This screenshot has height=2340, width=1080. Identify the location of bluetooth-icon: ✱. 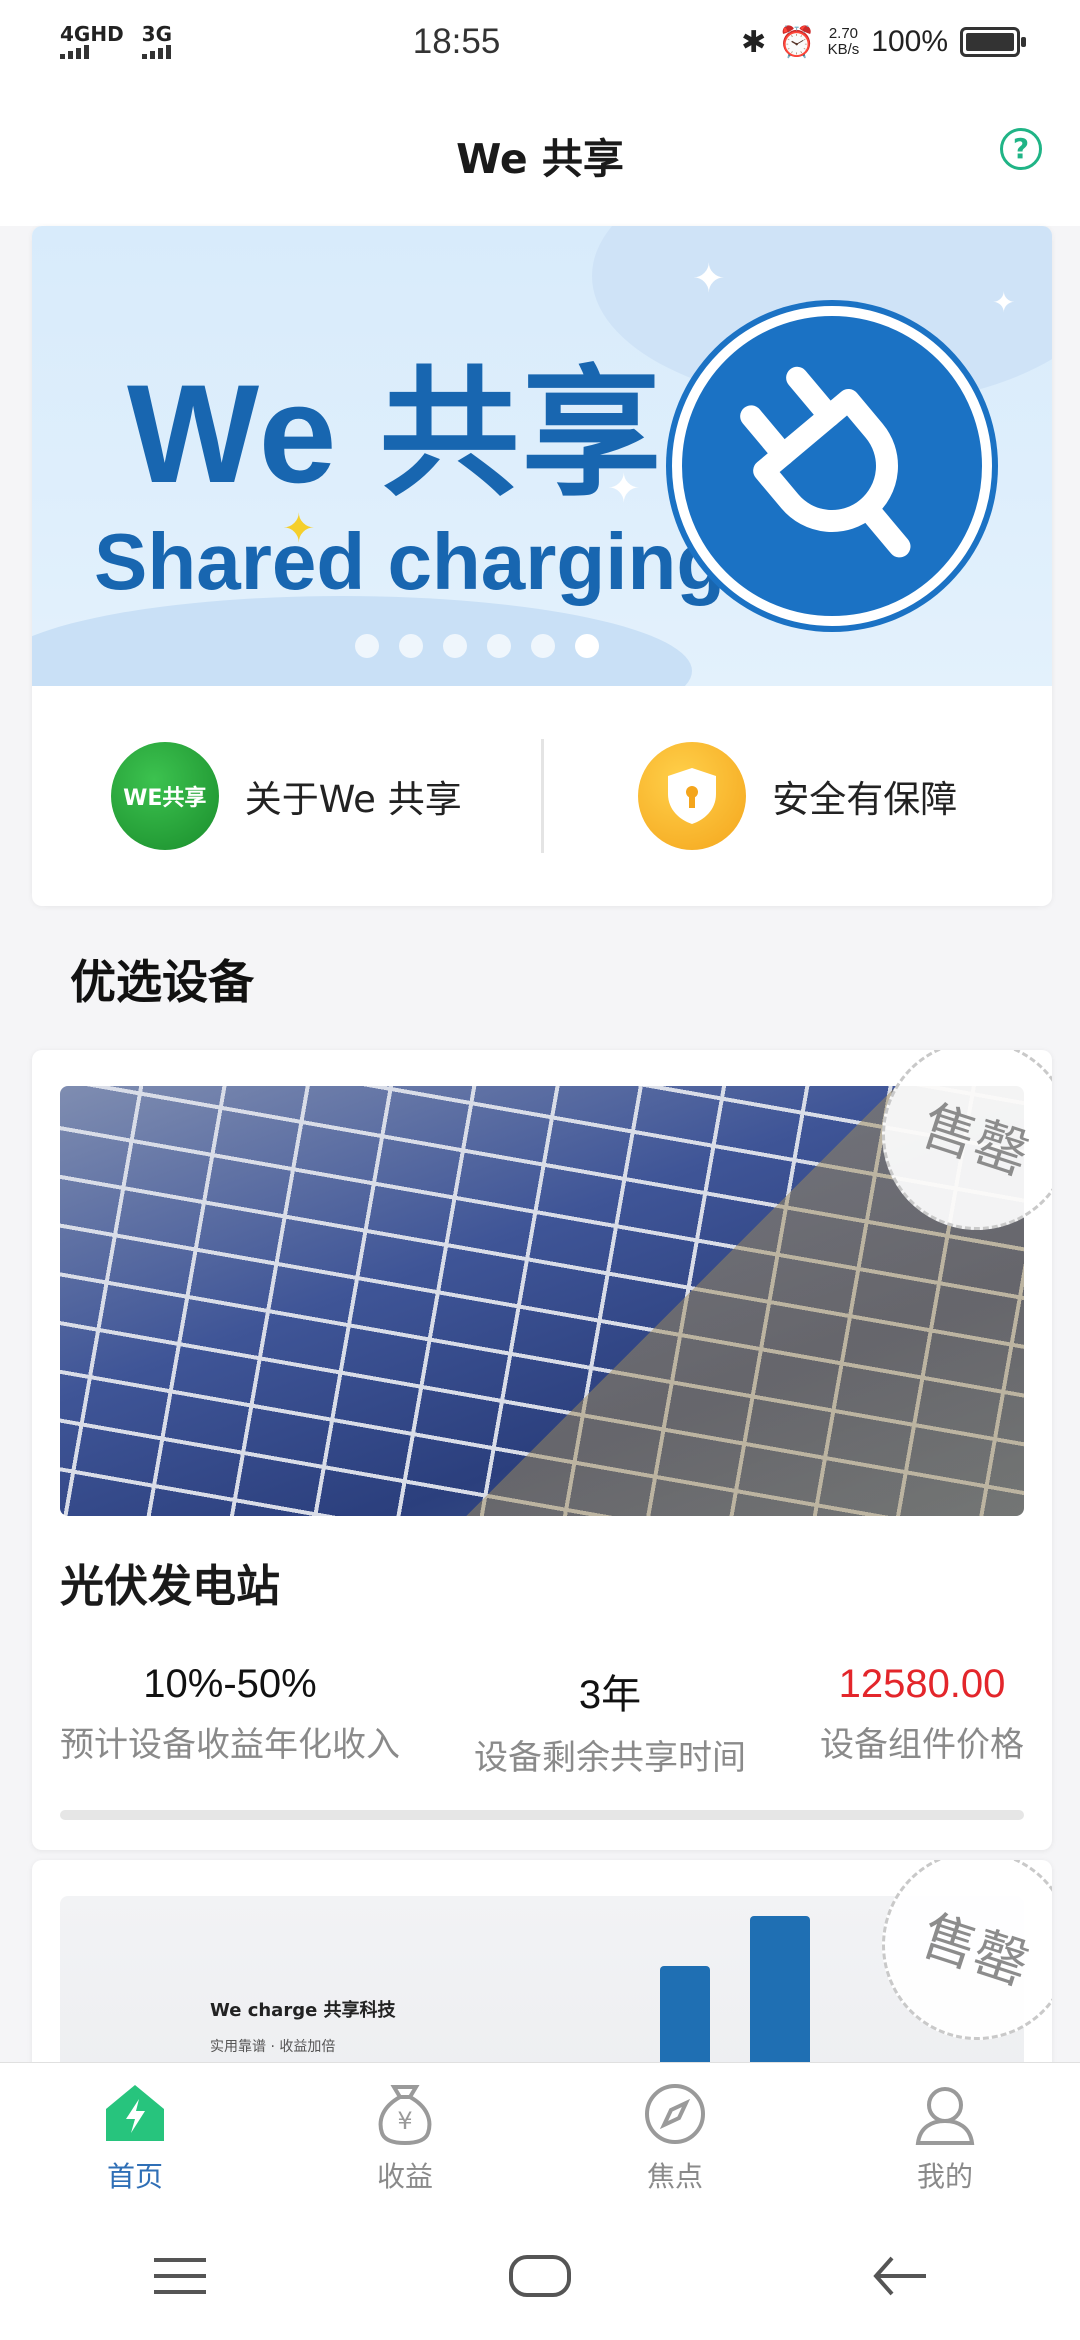
(754, 42).